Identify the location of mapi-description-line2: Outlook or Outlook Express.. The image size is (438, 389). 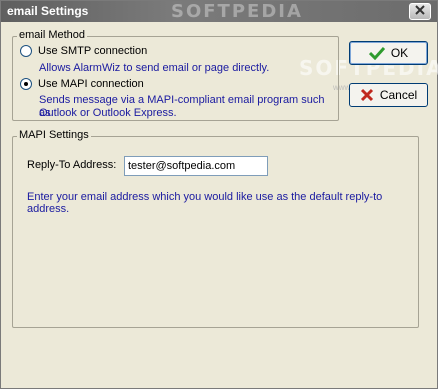
(108, 113).